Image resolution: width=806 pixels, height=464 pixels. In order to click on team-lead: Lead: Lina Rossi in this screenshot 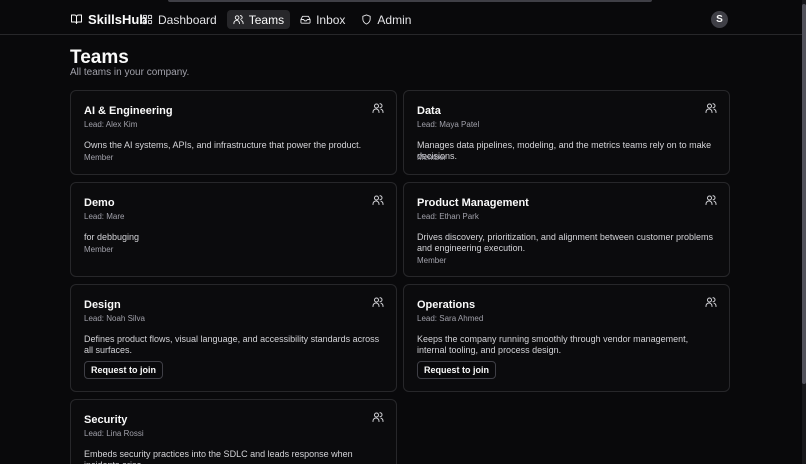, I will do `click(114, 433)`.